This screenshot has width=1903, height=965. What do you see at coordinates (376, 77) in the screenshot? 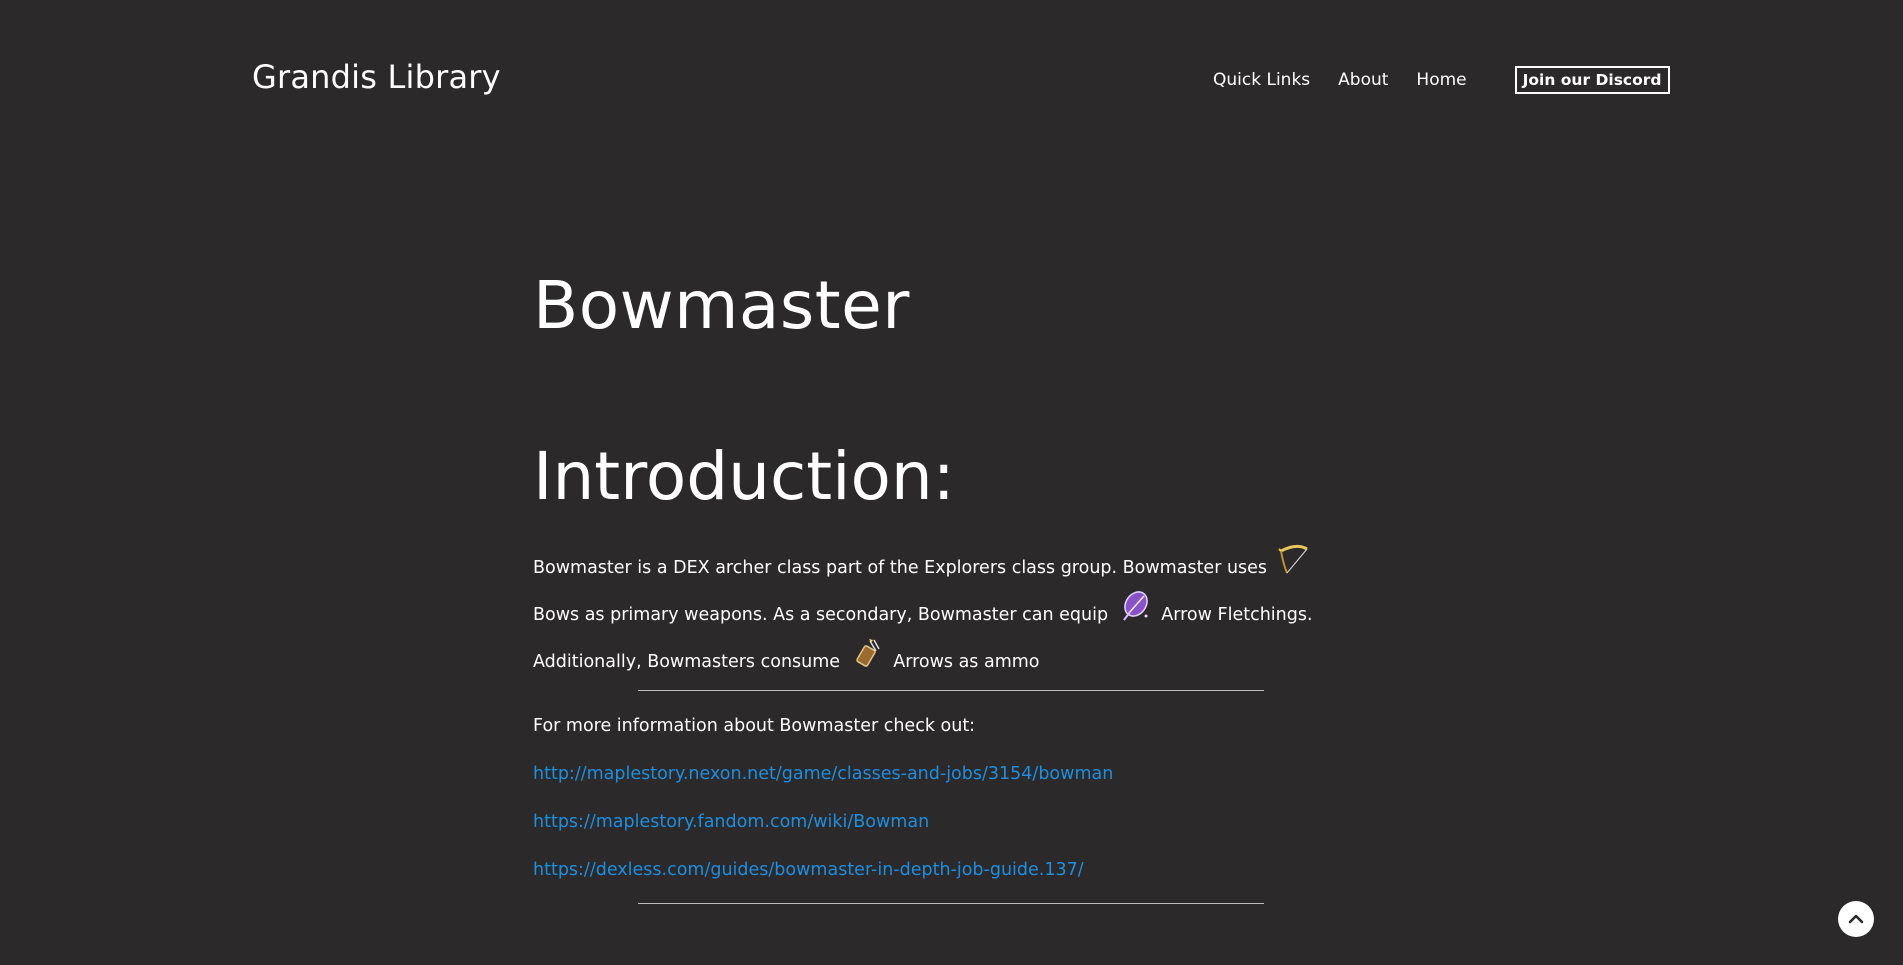
I see `site-title-link: Grandis Library` at bounding box center [376, 77].